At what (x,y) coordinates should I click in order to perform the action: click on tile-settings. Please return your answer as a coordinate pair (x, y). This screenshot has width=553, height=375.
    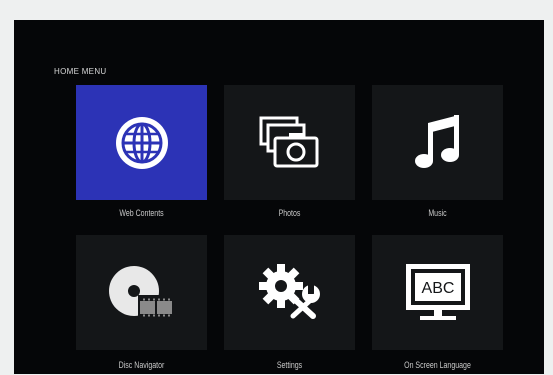
    Looking at the image, I should click on (289, 292).